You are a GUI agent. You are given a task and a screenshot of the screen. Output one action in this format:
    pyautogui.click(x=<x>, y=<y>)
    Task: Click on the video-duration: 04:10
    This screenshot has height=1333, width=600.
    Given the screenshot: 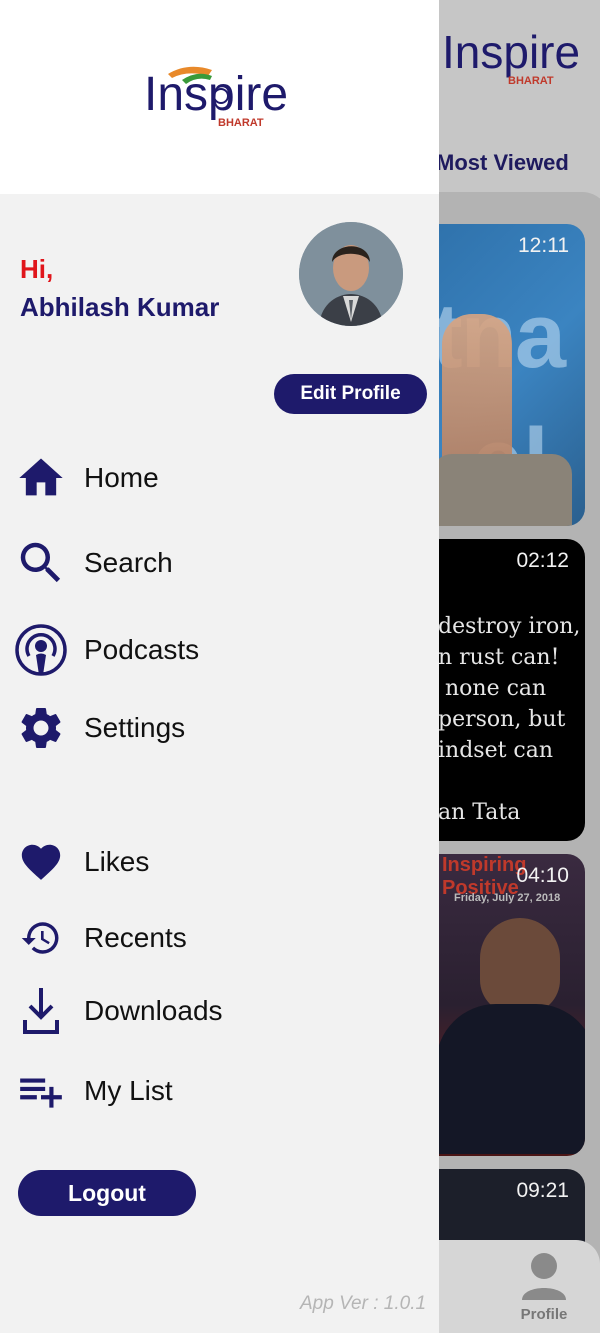 What is the action you would take?
    pyautogui.click(x=542, y=875)
    